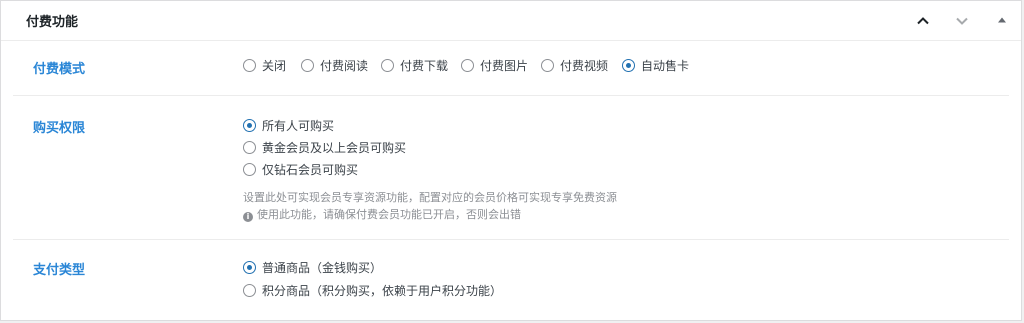  Describe the element at coordinates (504, 66) in the screenshot. I see `option-label: 付费图片` at that location.